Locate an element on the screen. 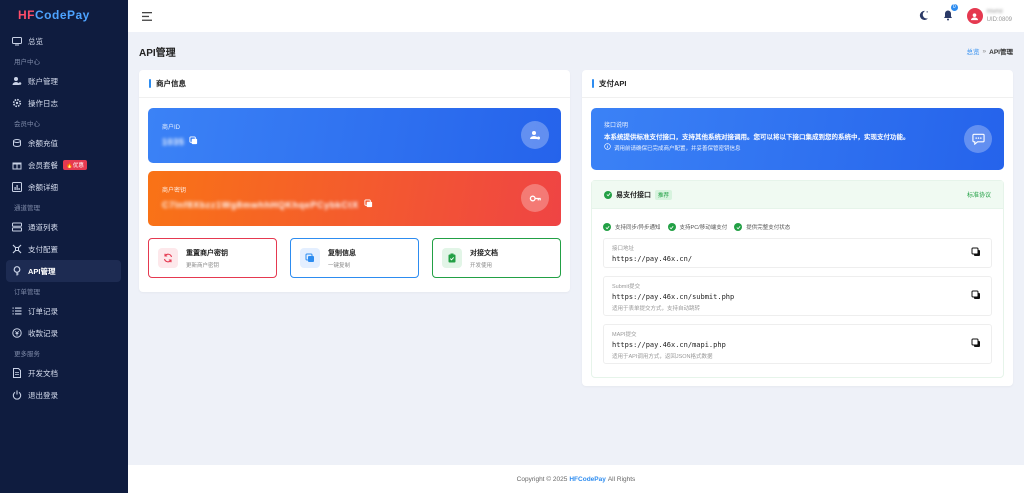  sidebar-item: 通道列表 is located at coordinates (63, 227).